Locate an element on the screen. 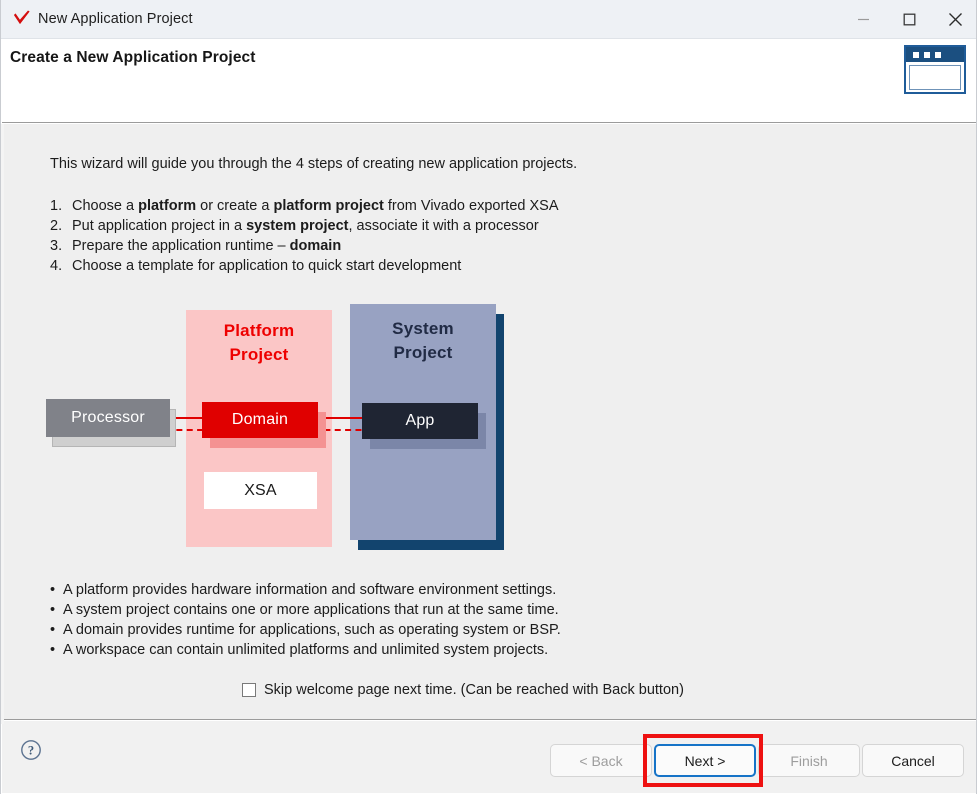 The height and width of the screenshot is (794, 977). help-question-icon: ? is located at coordinates (31, 750).